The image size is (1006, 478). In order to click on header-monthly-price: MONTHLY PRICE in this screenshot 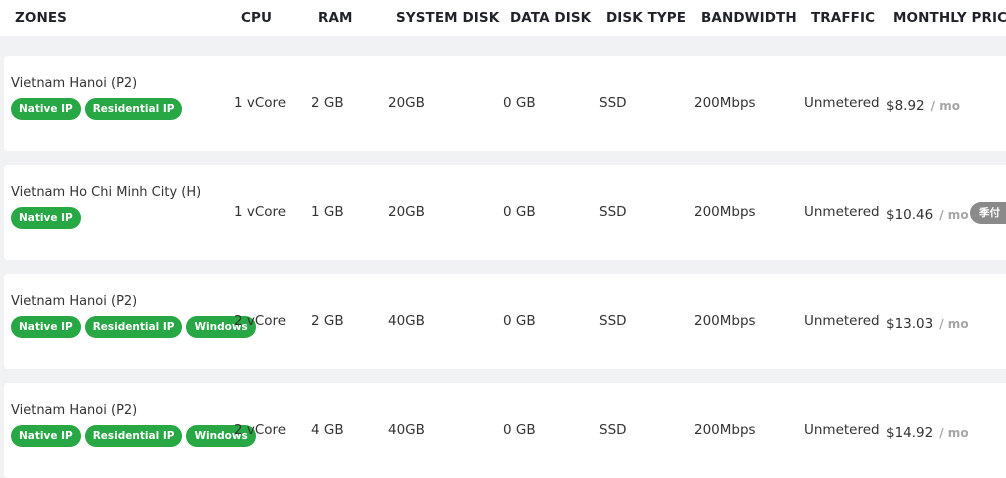, I will do `click(949, 18)`.